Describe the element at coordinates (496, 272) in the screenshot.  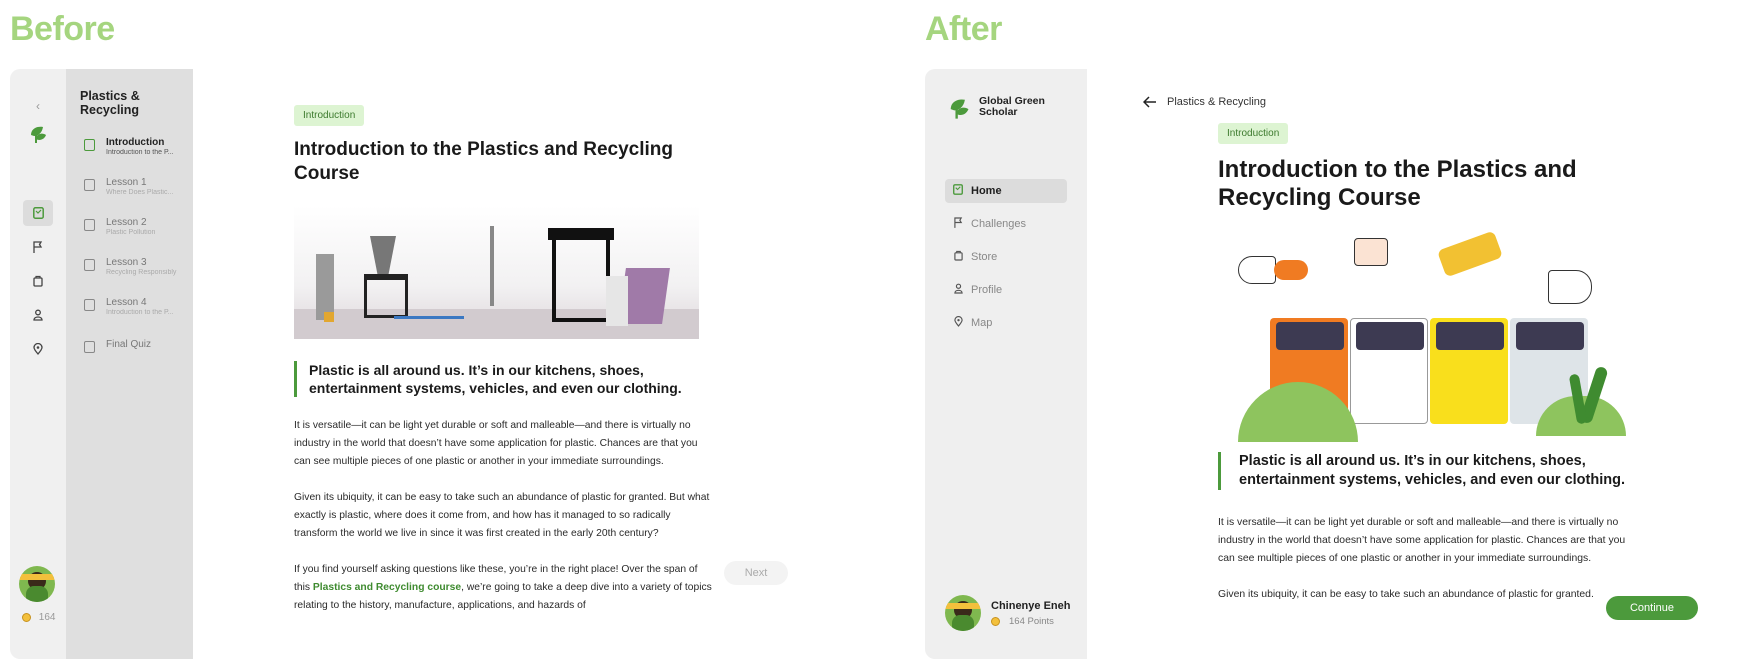
I see `machines-photo` at that location.